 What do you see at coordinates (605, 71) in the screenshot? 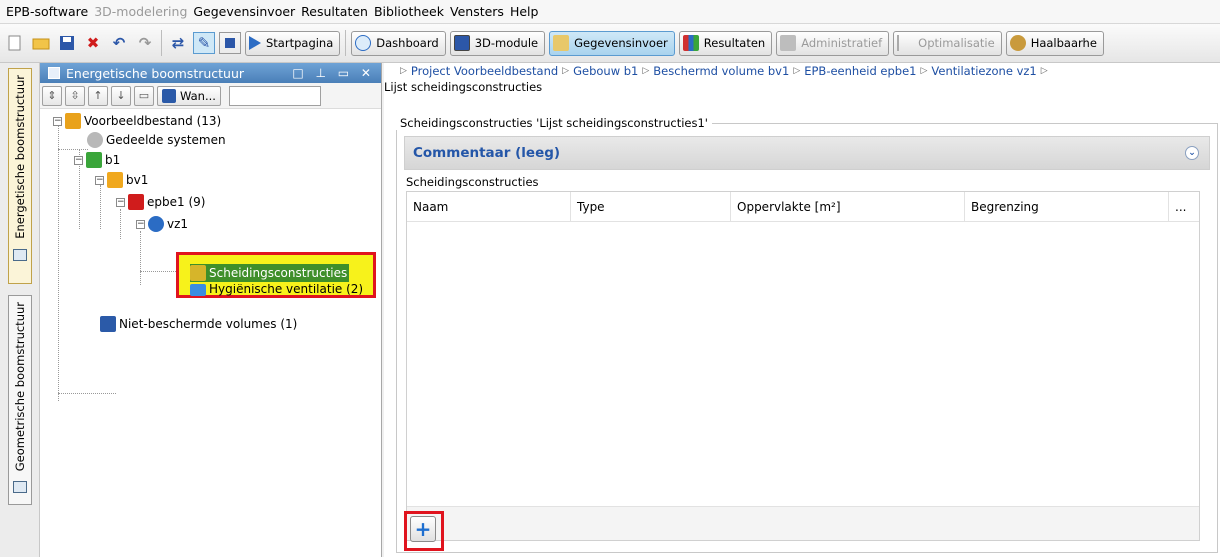
I see `breadcrumb-gebouw: Gebouw b1` at bounding box center [605, 71].